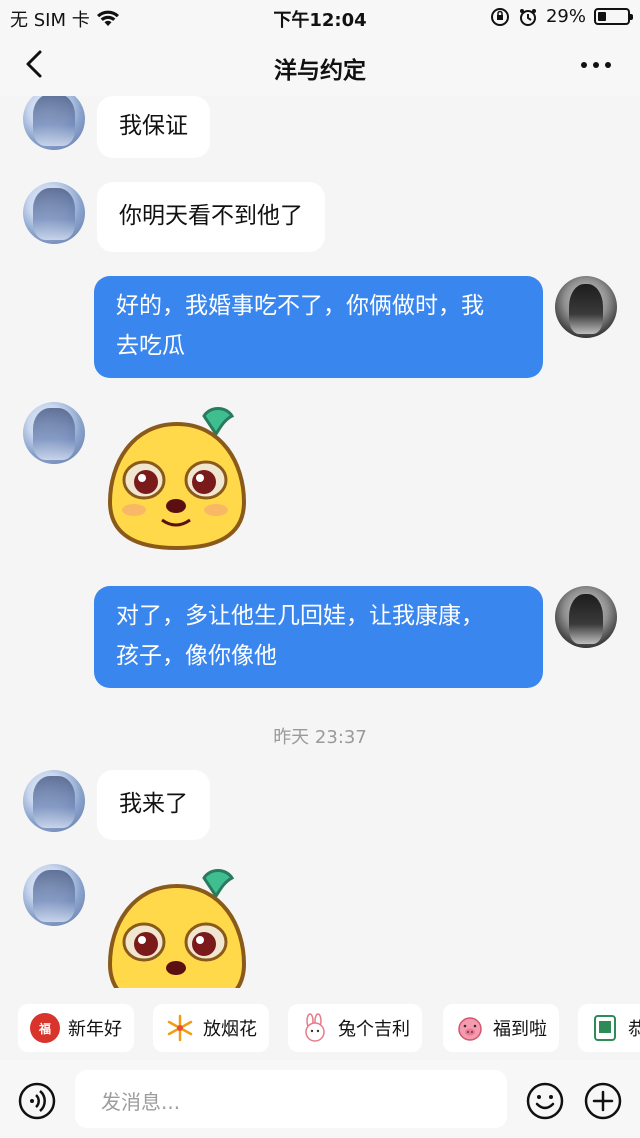  I want to click on status-bar: 无 SIM 卡 下午12:04 29%, so click(320, 17).